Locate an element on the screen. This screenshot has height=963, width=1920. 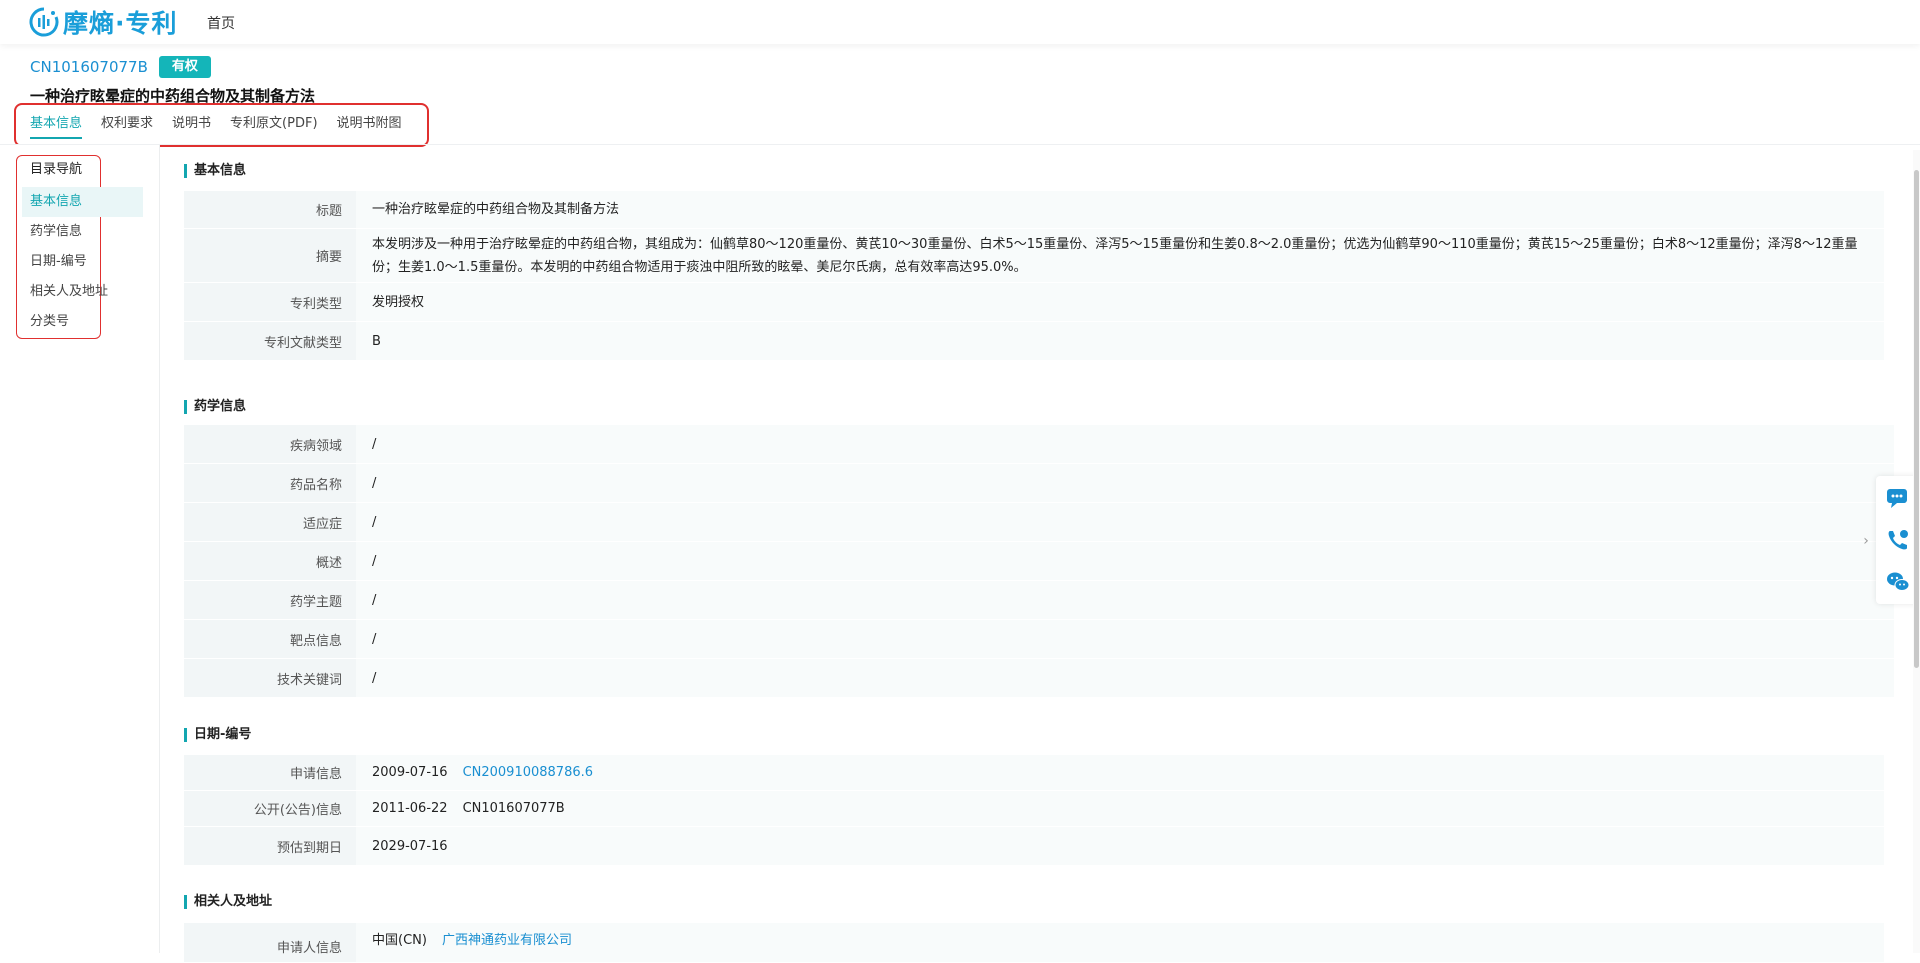
row-label: 摘要 is located at coordinates (270, 255).